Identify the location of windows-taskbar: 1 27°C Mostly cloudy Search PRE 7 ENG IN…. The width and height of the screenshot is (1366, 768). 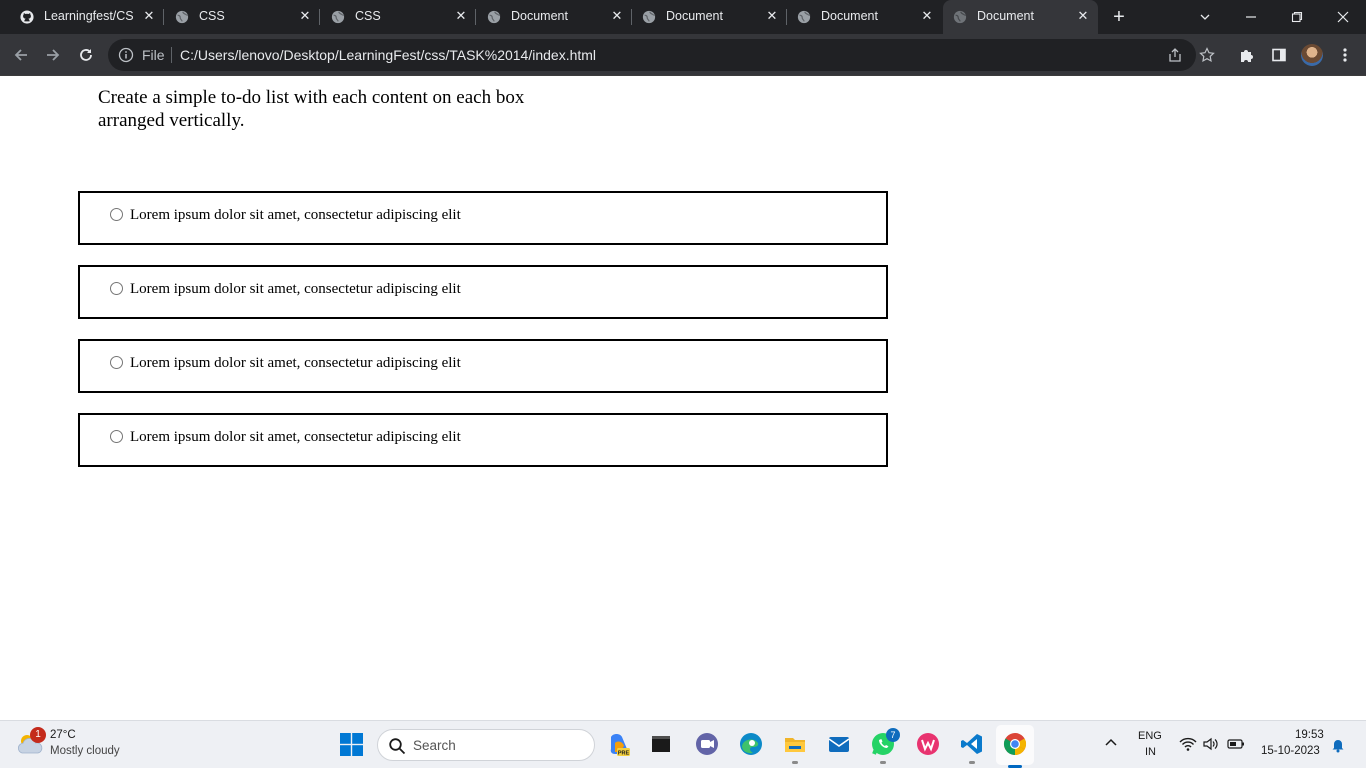
(683, 744).